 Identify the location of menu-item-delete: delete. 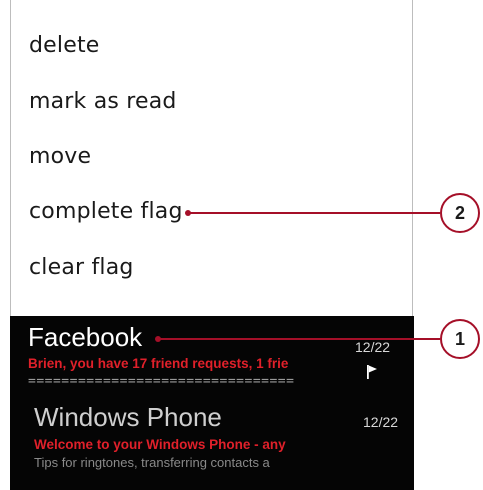
(64, 45).